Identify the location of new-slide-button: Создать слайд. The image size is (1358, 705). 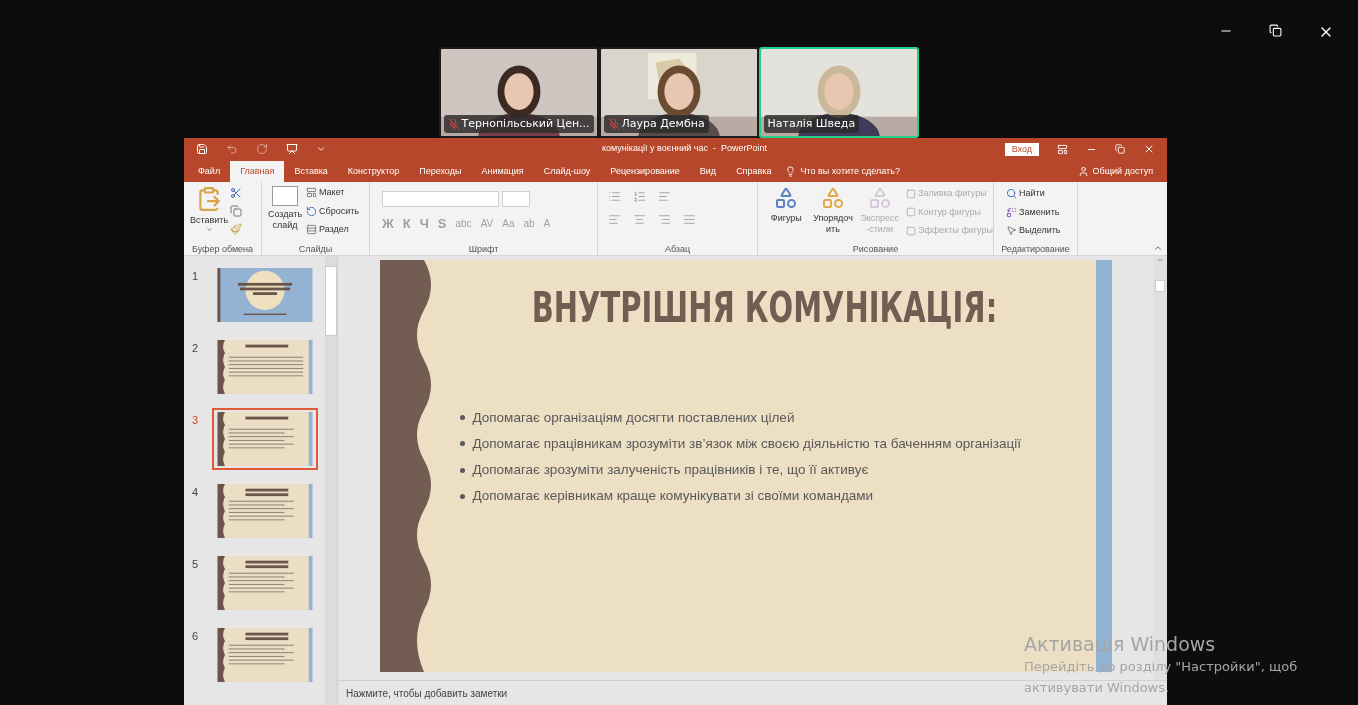
(285, 208).